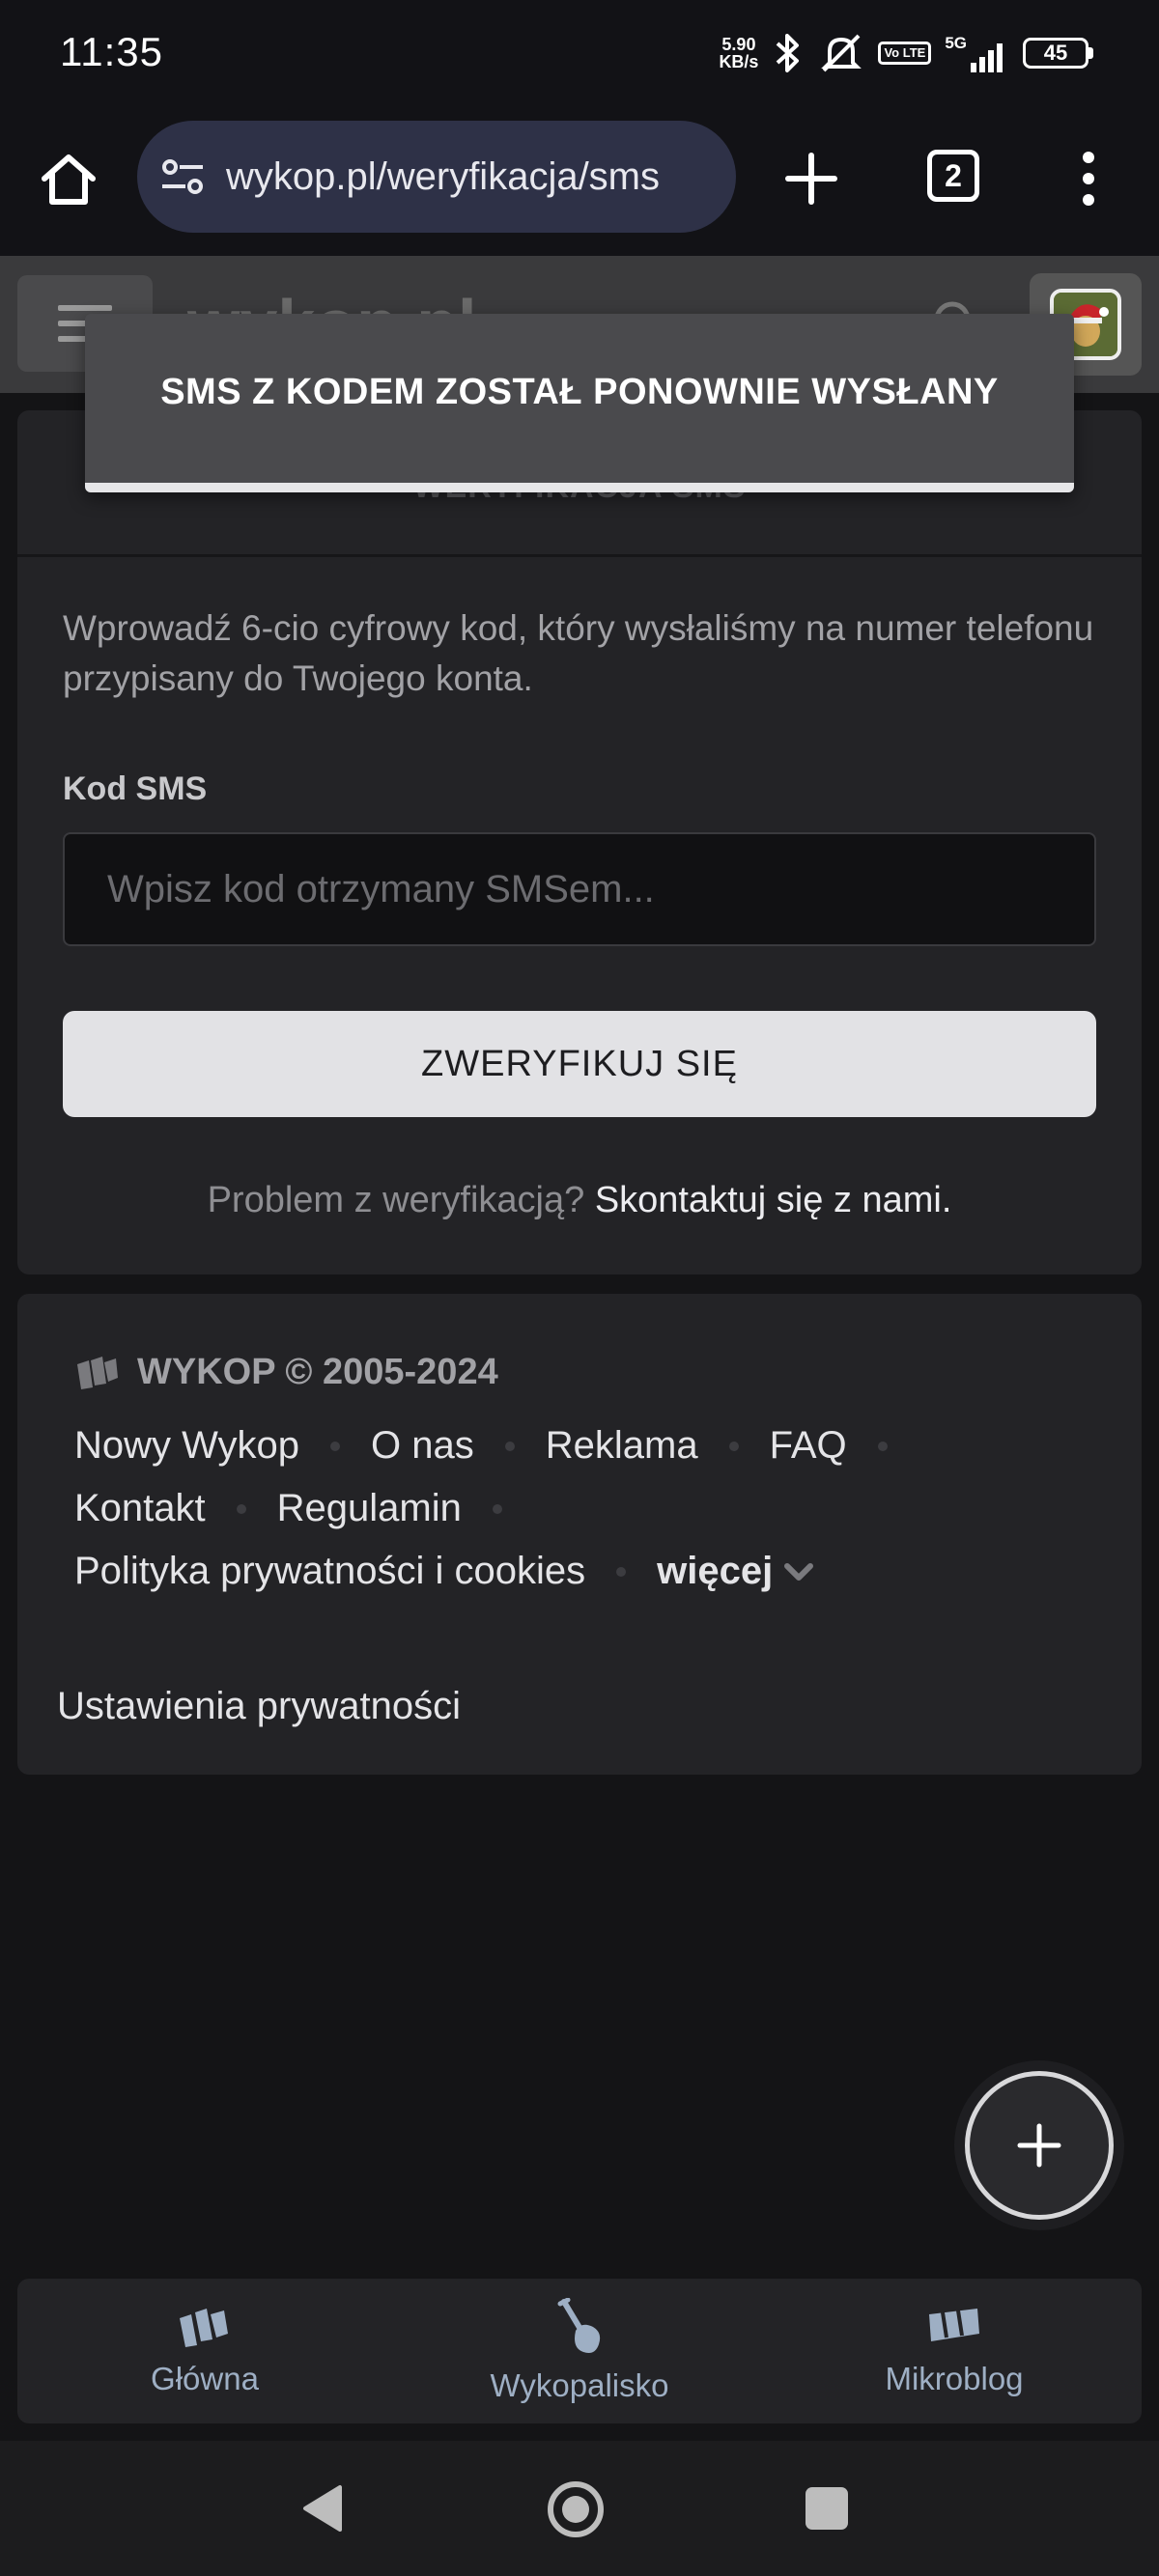  I want to click on battery-level: 45, so click(1055, 54).